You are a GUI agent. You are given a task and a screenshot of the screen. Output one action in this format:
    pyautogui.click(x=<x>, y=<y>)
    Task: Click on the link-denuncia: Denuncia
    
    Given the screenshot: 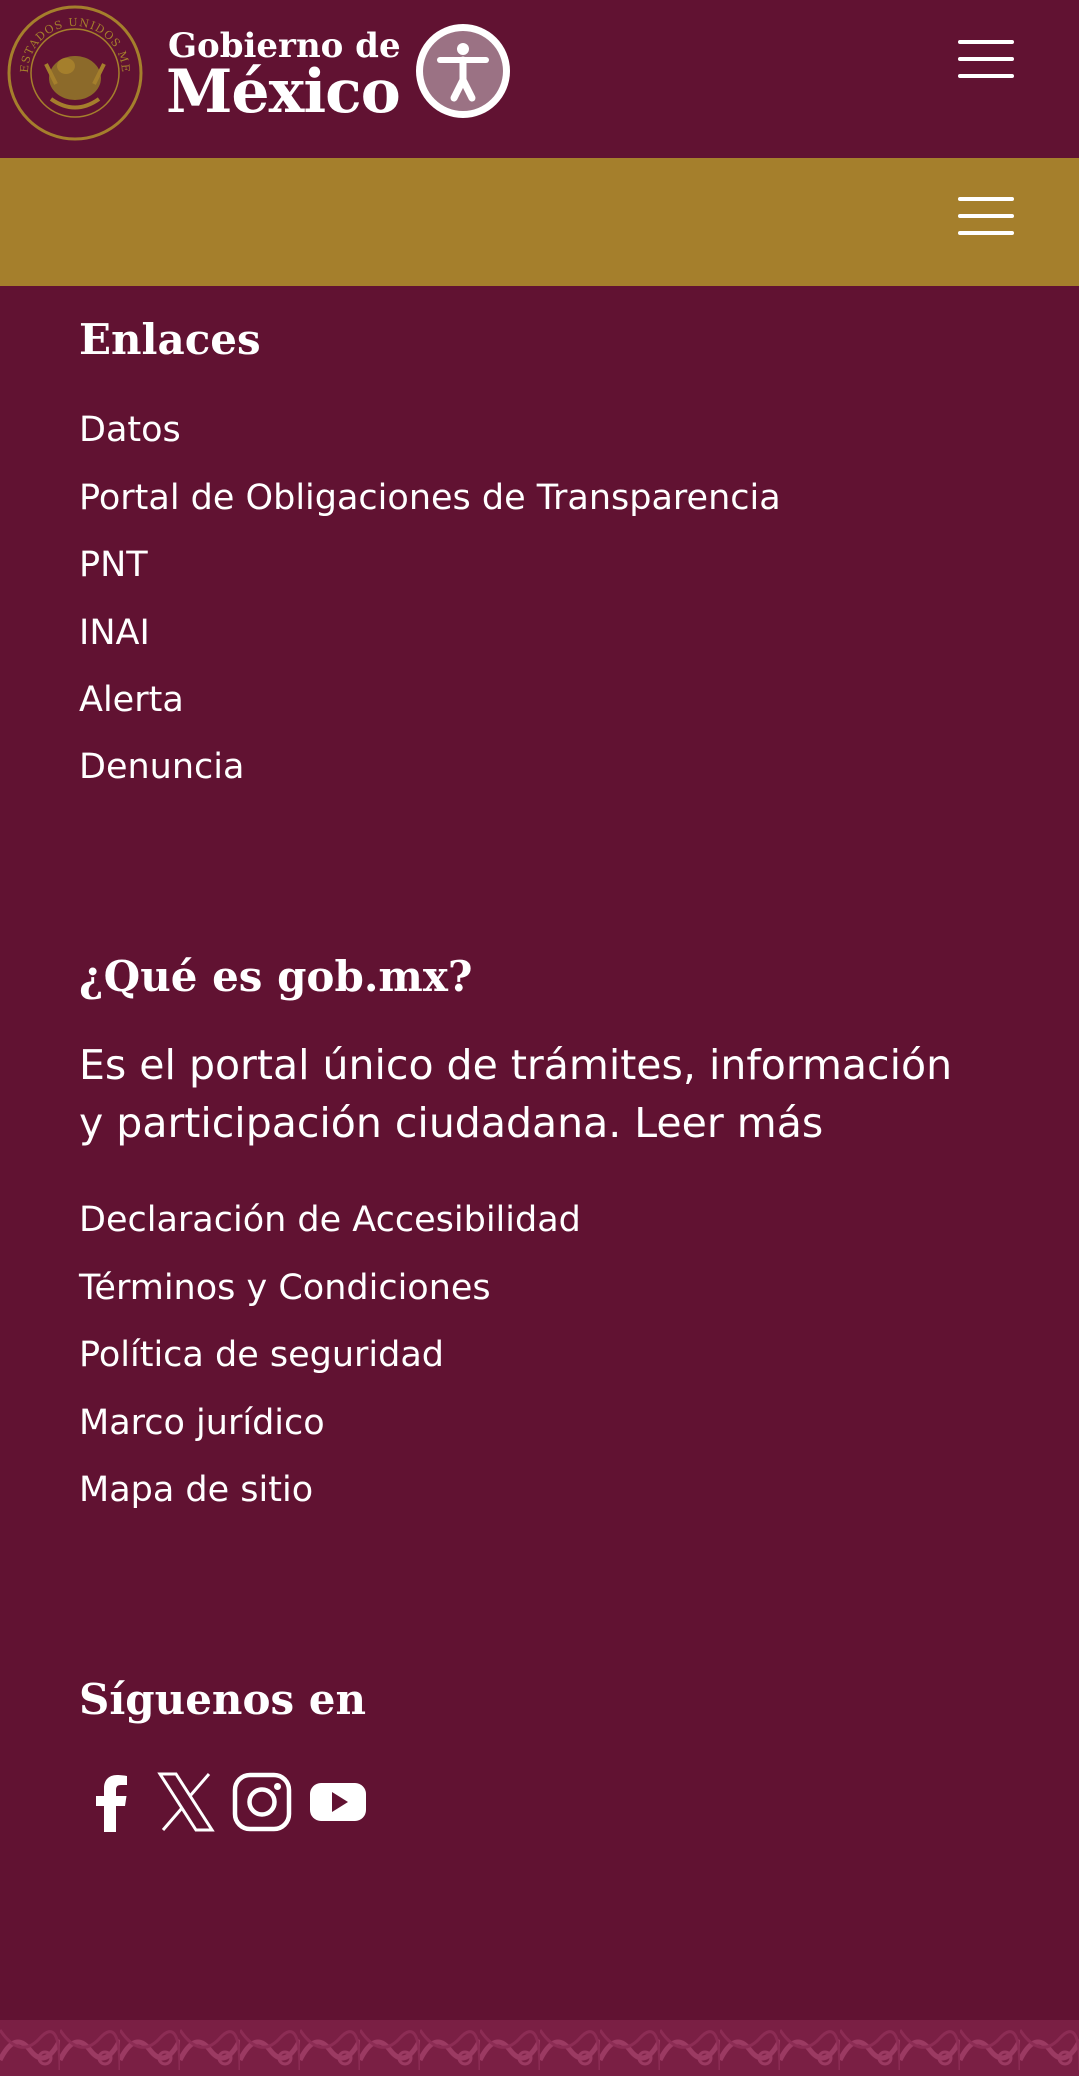 What is the action you would take?
    pyautogui.click(x=161, y=767)
    